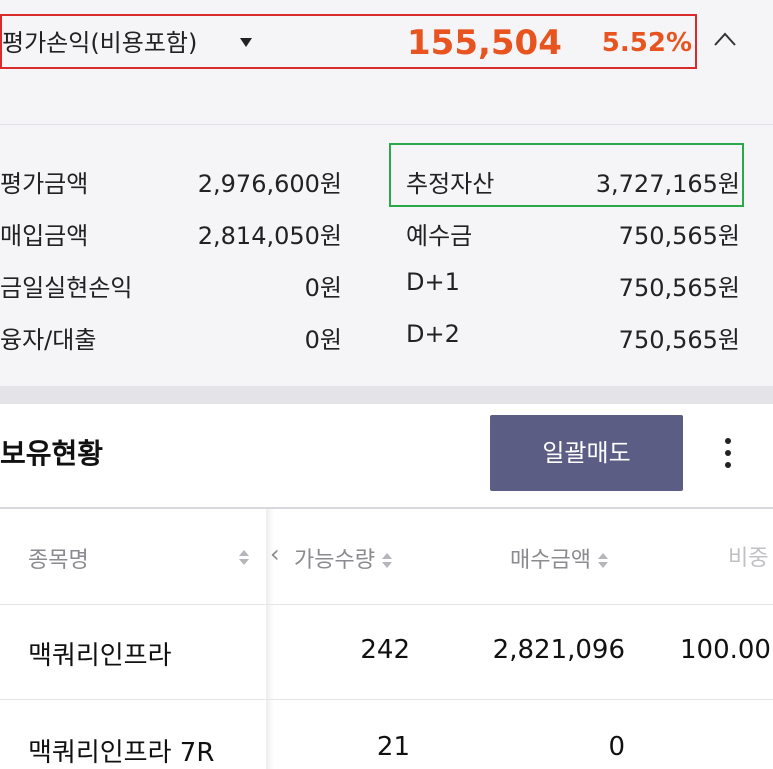 The image size is (773, 769). Describe the element at coordinates (58, 558) in the screenshot. I see `col-header-name: 종목명` at that location.